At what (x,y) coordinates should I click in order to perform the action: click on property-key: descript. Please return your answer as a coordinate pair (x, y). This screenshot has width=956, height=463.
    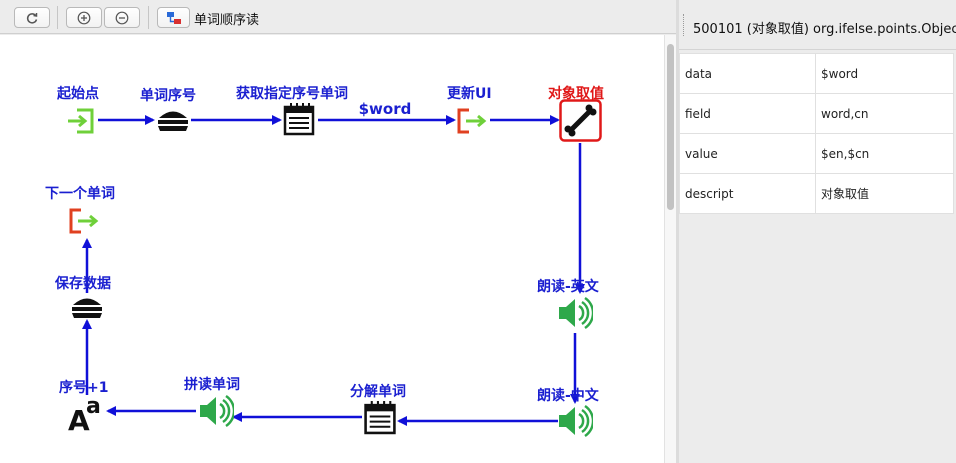
    Looking at the image, I should click on (747, 193).